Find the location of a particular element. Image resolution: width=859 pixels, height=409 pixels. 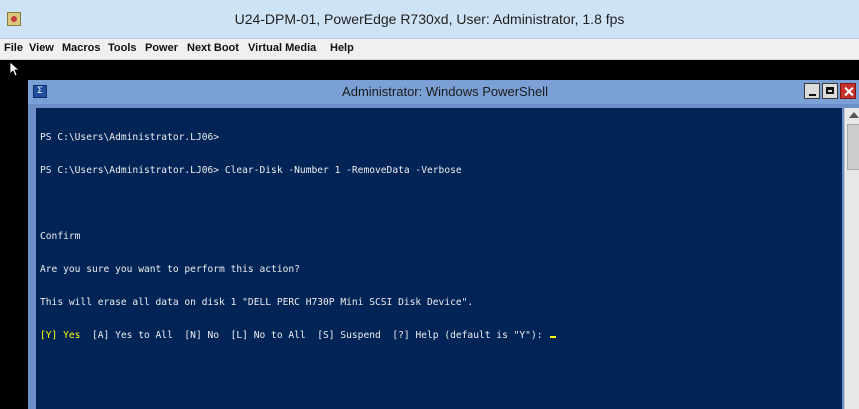

confirm-heading: Confirm is located at coordinates (60, 236).